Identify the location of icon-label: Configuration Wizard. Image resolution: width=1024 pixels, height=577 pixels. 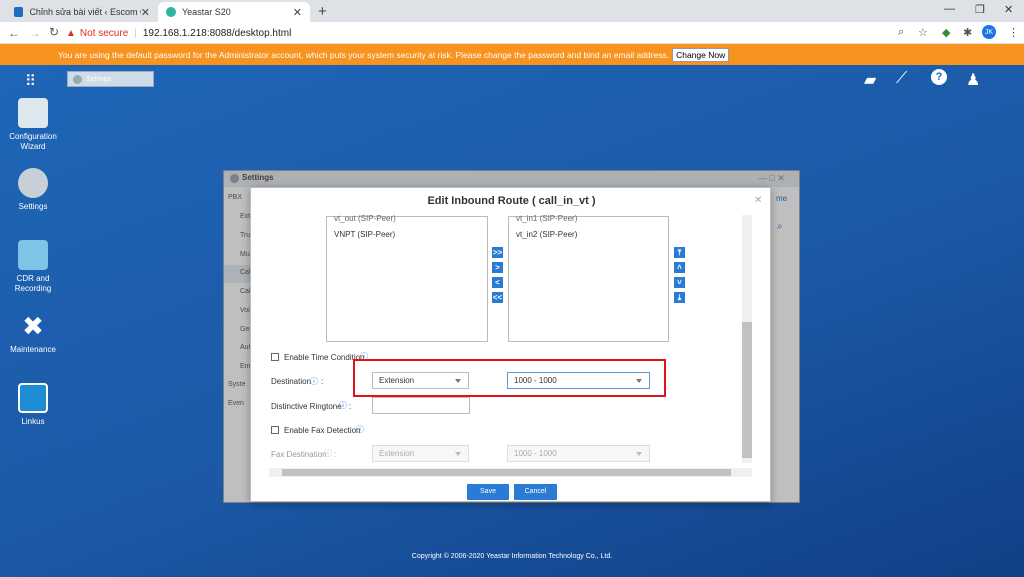
(33, 141).